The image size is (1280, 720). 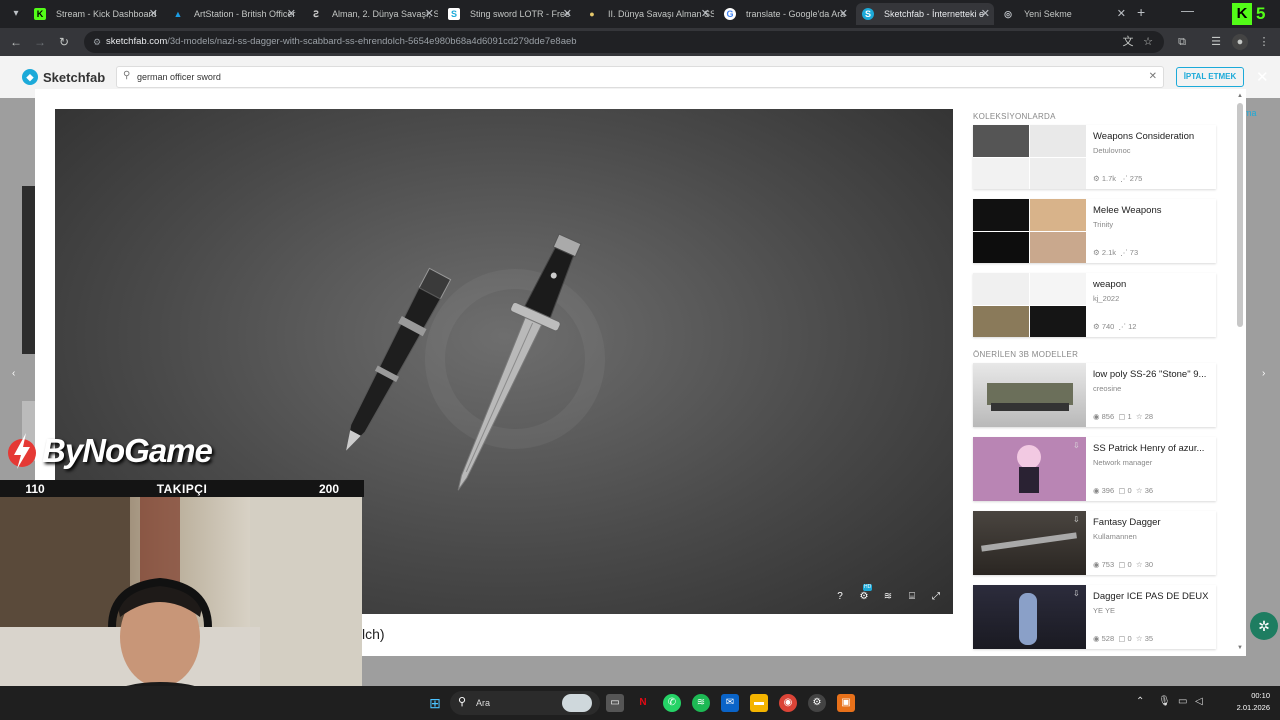 I want to click on stat-value: 275, so click(x=1136, y=178).